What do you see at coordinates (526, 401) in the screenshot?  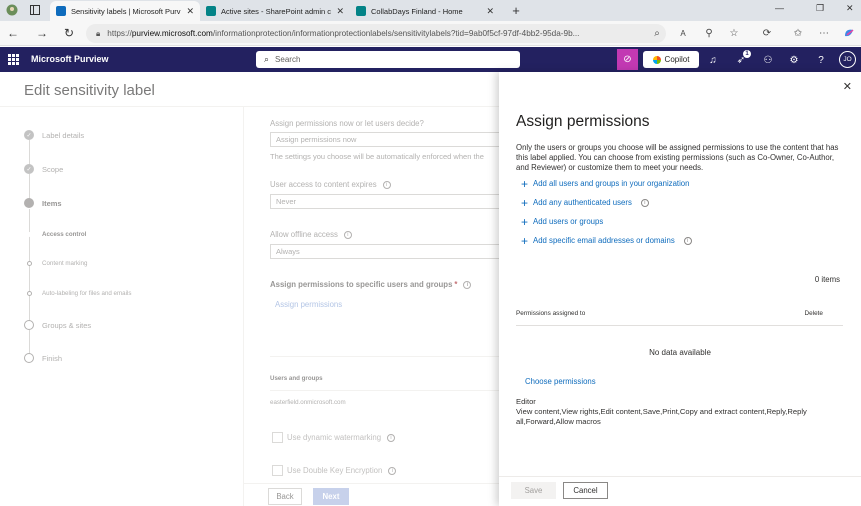 I see `role-name: Editor` at bounding box center [526, 401].